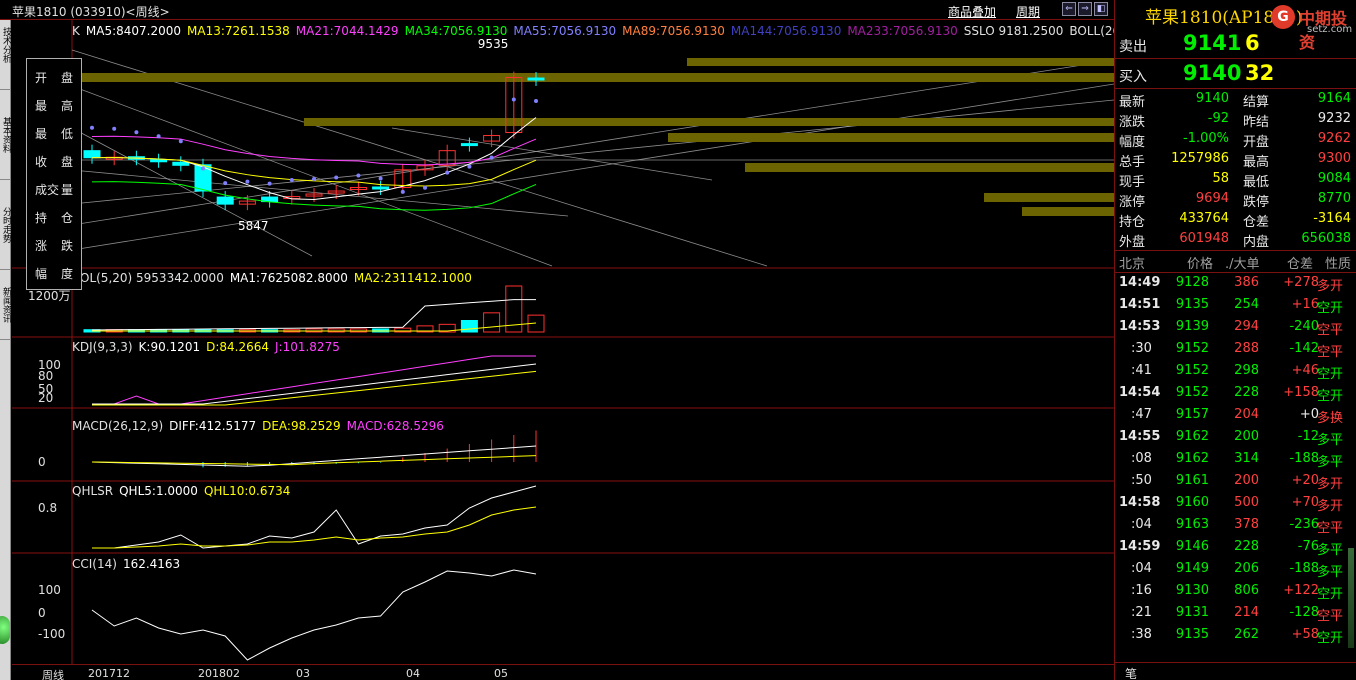 This screenshot has width=1356, height=680. What do you see at coordinates (184, 491) in the screenshot?
I see `qhlsr-header: QHLSR QHL5:1.0000 QHL10:0.6734` at bounding box center [184, 491].